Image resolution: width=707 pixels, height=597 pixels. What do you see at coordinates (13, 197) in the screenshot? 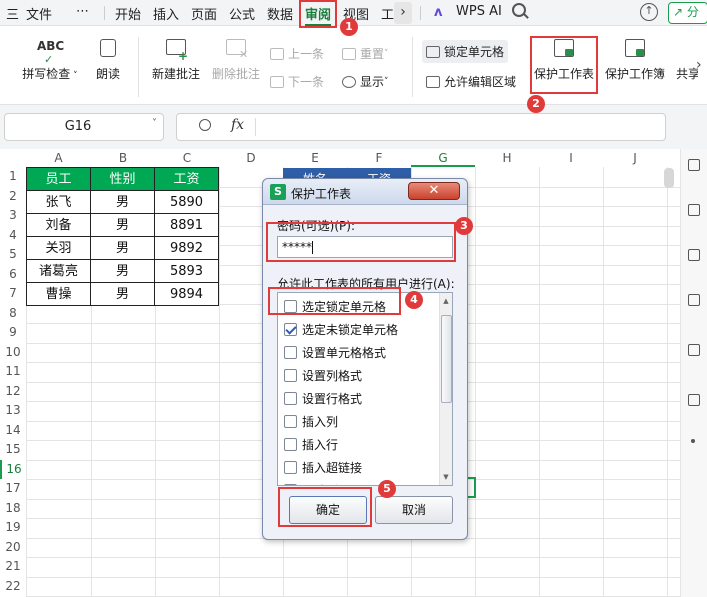
I see `row-header-2: 2` at bounding box center [13, 197].